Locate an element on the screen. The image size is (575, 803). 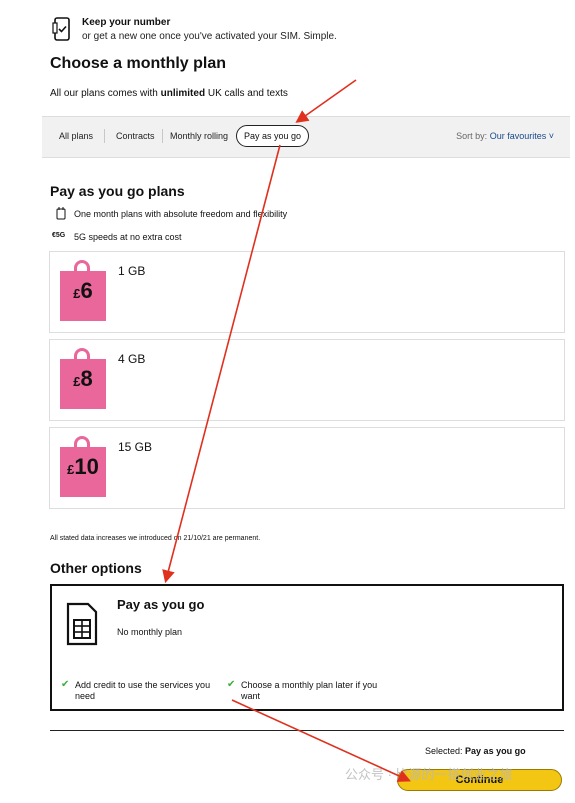
sim-card-icon is located at coordinates (82, 624).